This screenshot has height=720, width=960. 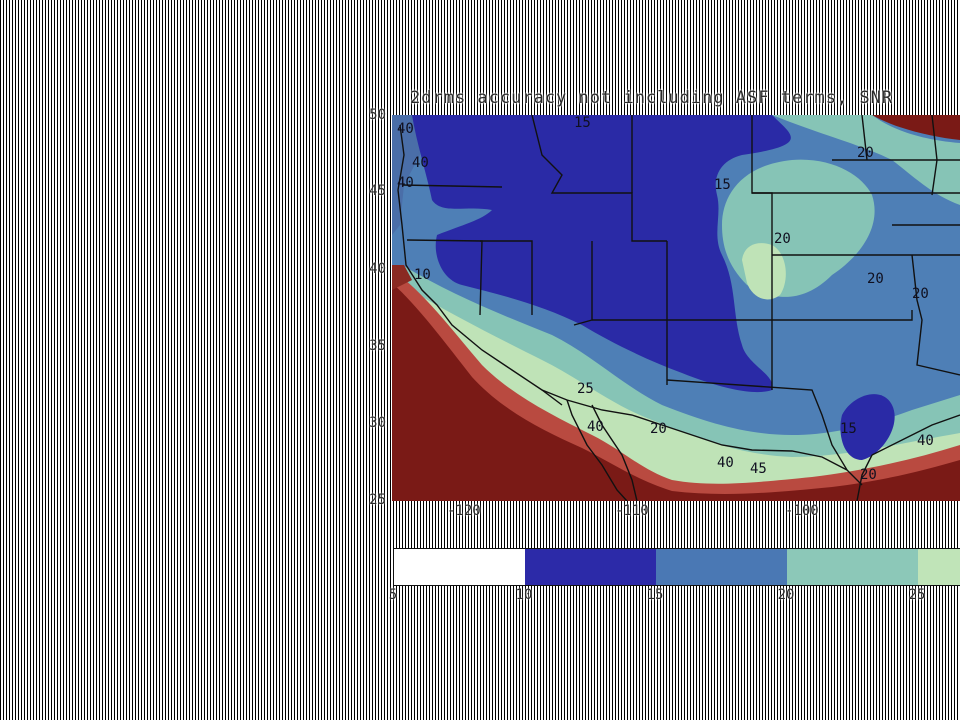 What do you see at coordinates (632, 511) in the screenshot?
I see `lon-tick-label: -110` at bounding box center [632, 511].